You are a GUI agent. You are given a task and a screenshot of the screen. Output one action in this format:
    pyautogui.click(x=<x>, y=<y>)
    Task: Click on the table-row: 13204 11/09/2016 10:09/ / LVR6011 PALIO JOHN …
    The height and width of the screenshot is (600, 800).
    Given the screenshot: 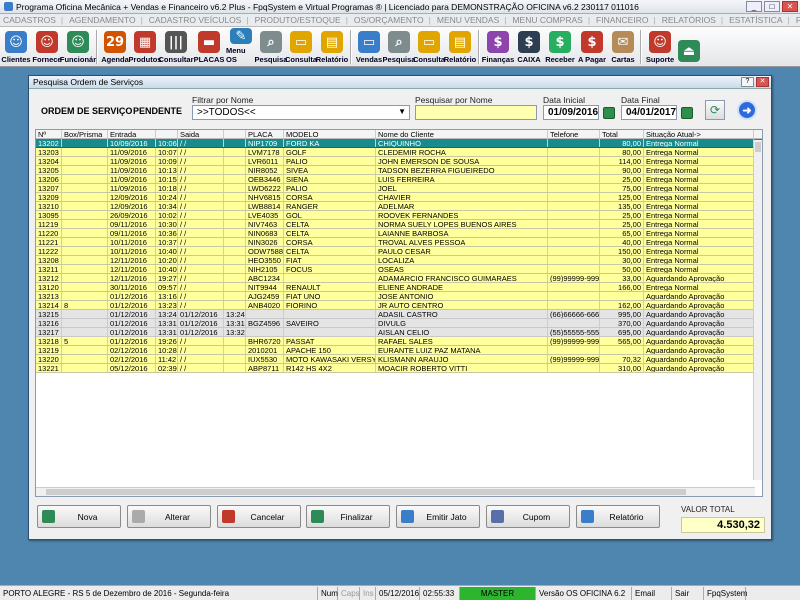 What is the action you would take?
    pyautogui.click(x=399, y=161)
    